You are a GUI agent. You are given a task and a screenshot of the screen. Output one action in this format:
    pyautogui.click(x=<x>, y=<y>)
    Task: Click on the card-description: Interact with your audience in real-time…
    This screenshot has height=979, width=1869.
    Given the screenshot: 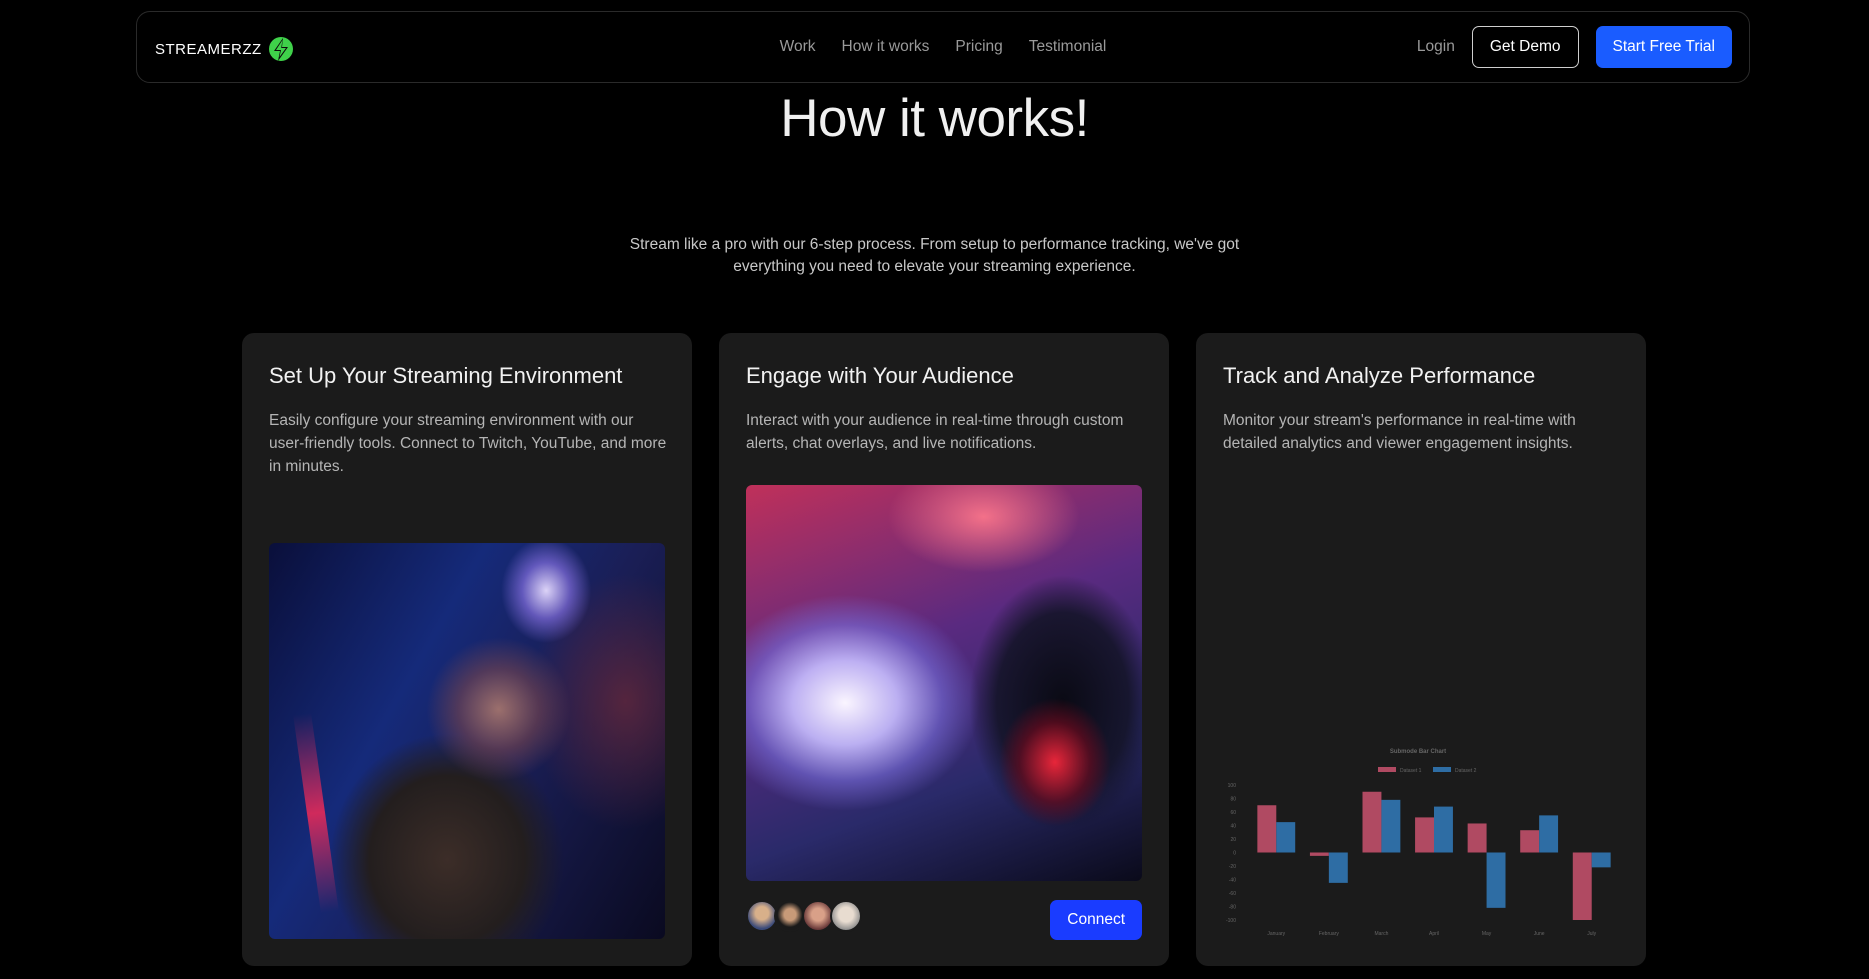 What is the action you would take?
    pyautogui.click(x=935, y=432)
    